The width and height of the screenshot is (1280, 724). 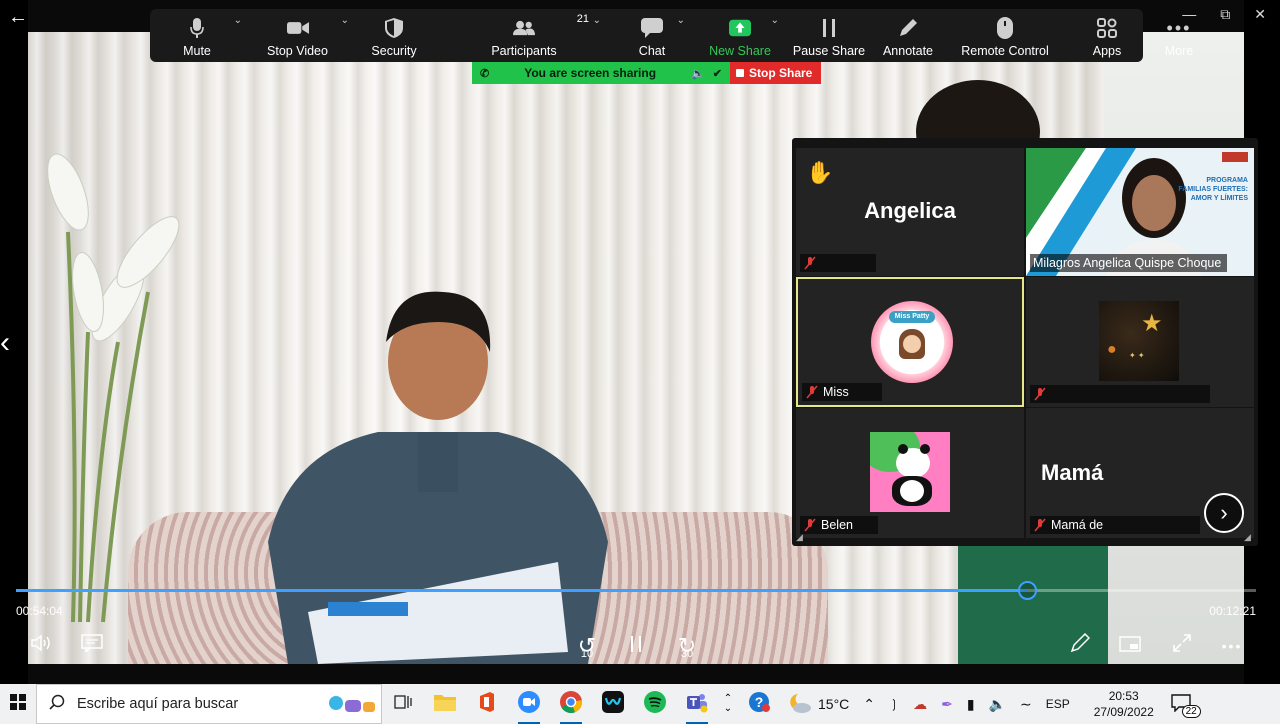 I want to click on pause-share-button: Pause Share, so click(x=829, y=35).